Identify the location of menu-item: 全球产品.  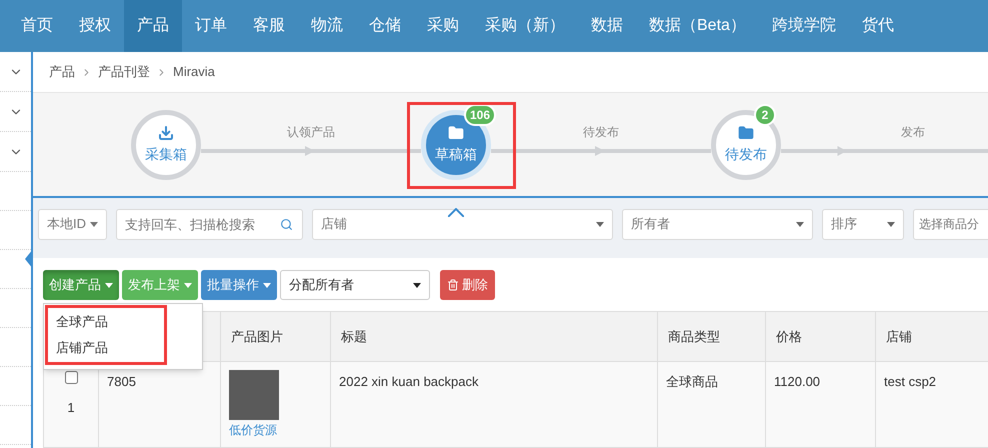
(106, 322).